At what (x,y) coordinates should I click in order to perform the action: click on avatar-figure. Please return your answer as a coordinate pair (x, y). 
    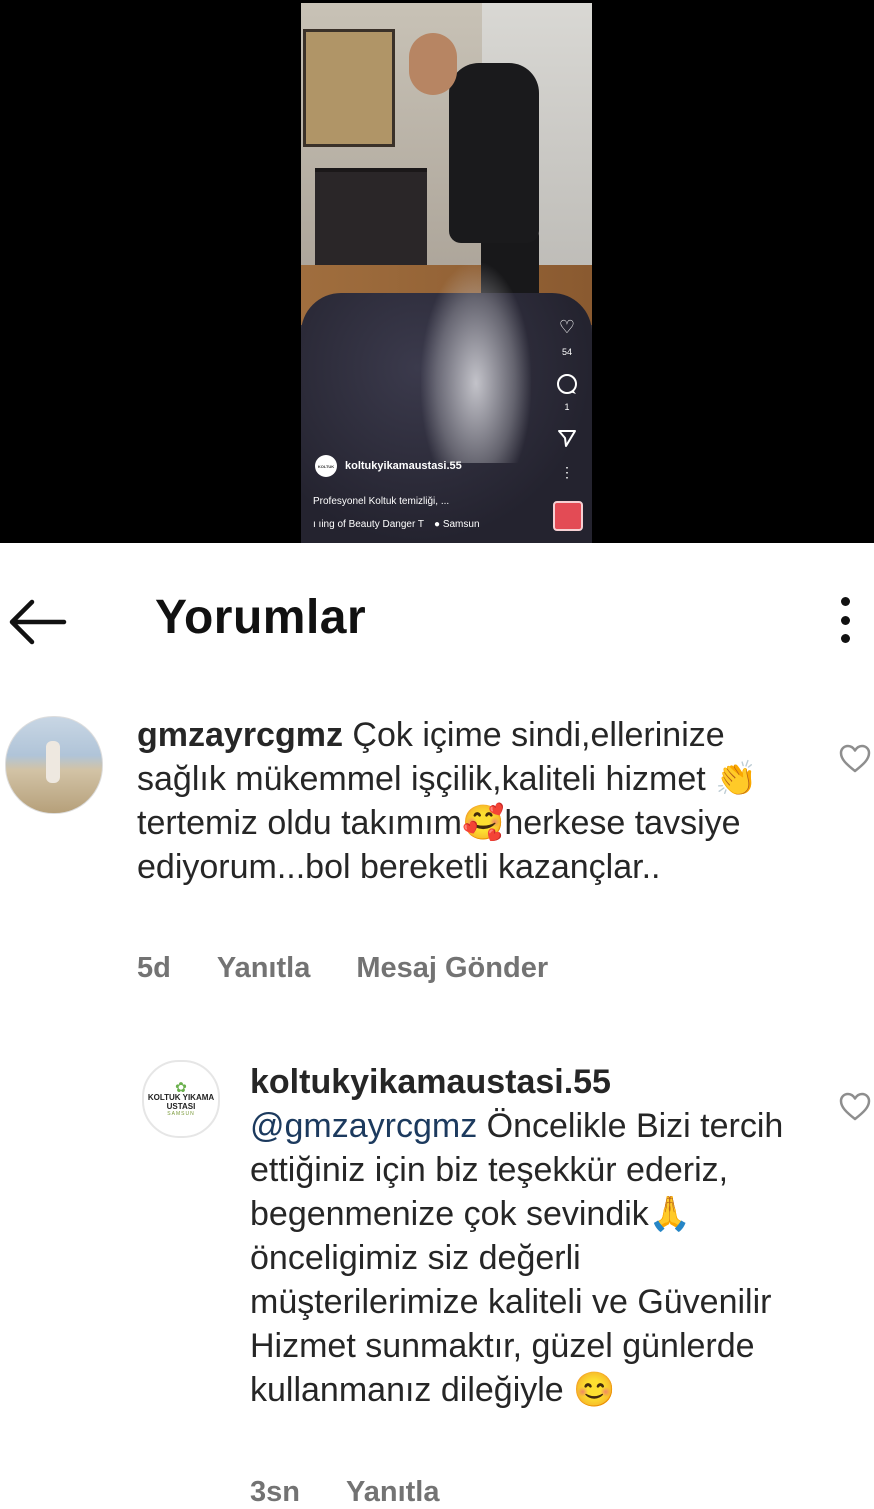
    Looking at the image, I should click on (53, 762).